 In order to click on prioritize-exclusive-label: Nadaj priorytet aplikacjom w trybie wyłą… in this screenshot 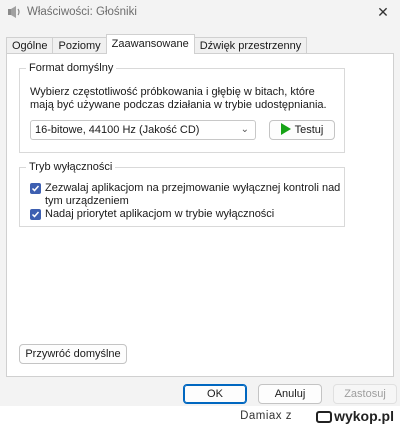, I will do `click(160, 214)`.